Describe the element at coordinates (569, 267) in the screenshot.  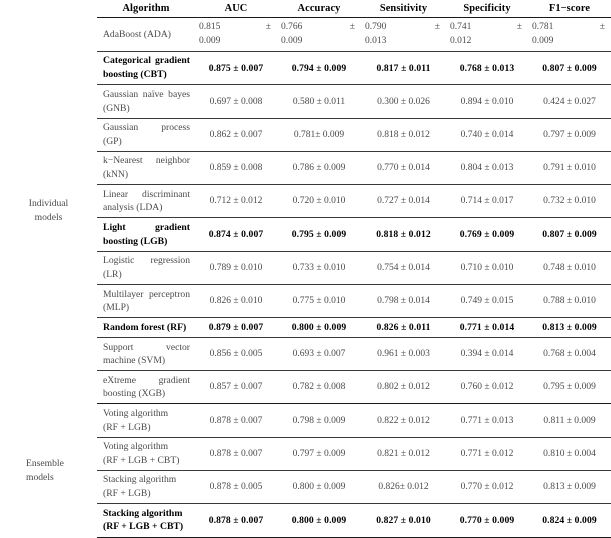
I see `f1score-value: 0.748 ± 0.010` at that location.